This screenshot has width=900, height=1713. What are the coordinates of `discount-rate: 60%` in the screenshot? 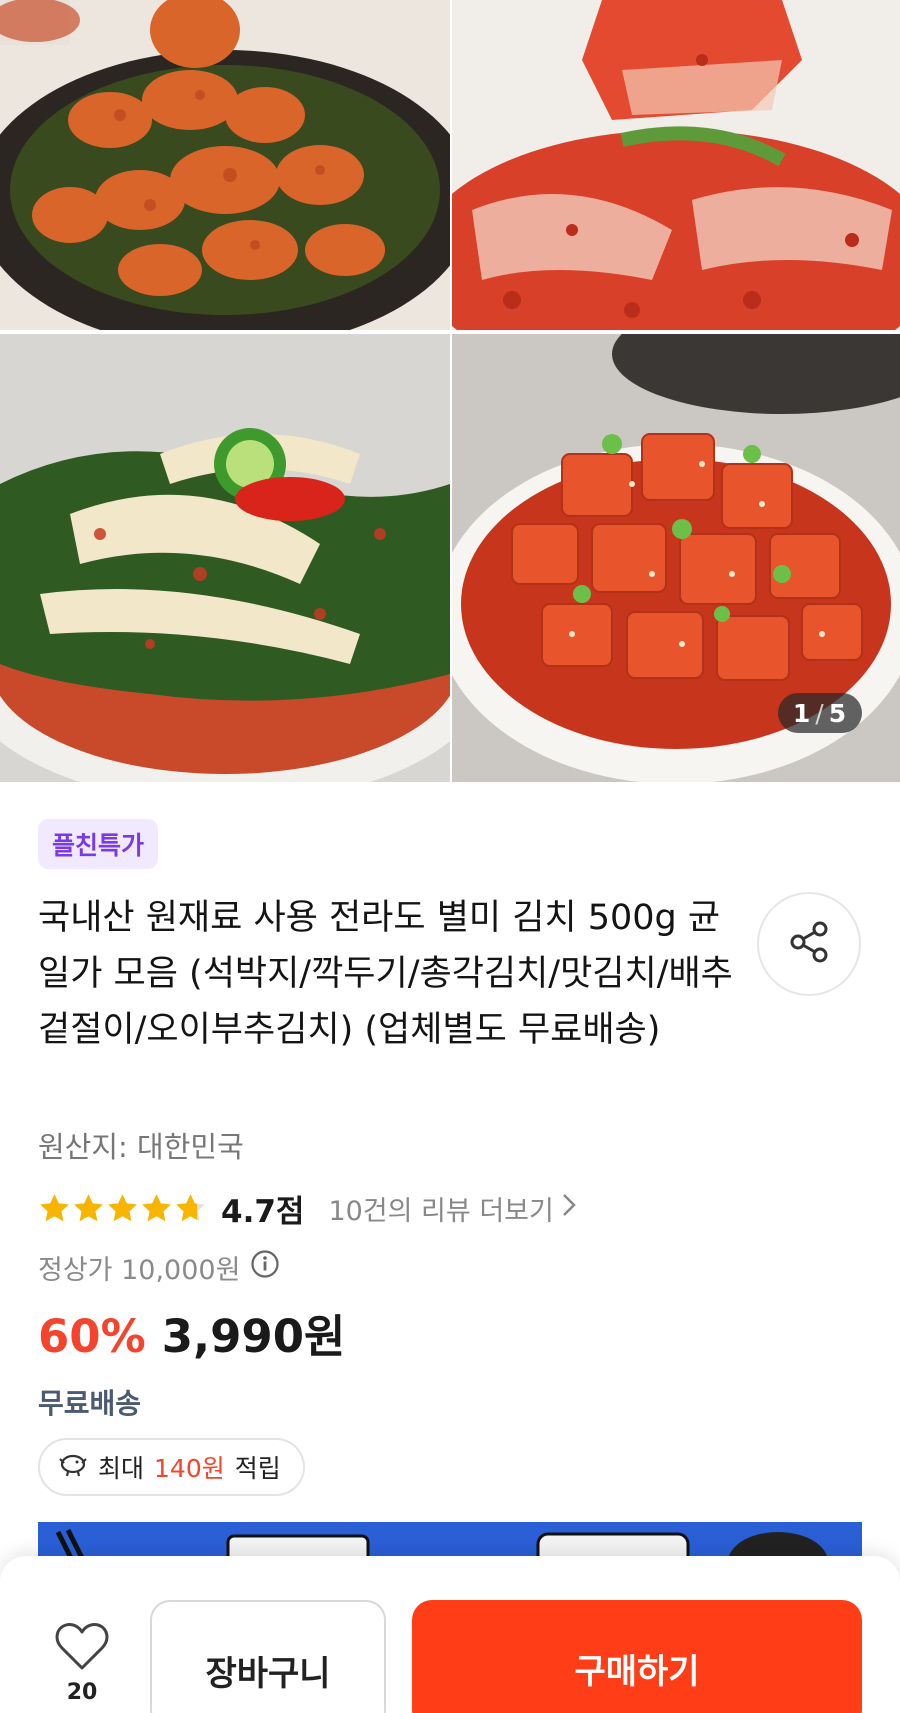 It's located at (92, 1336).